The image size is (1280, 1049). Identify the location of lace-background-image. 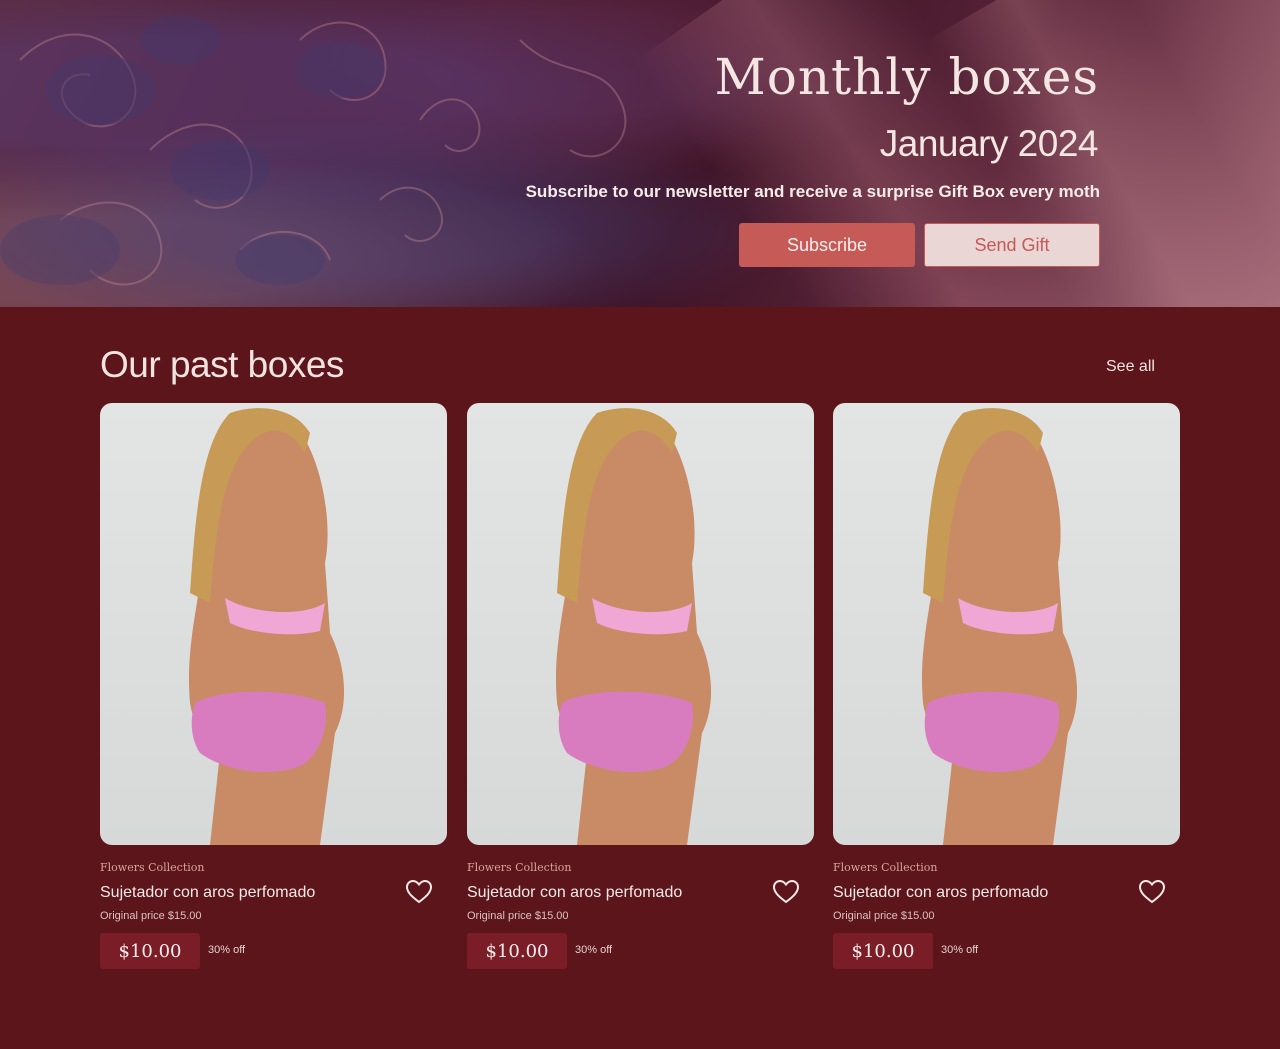
(313, 150).